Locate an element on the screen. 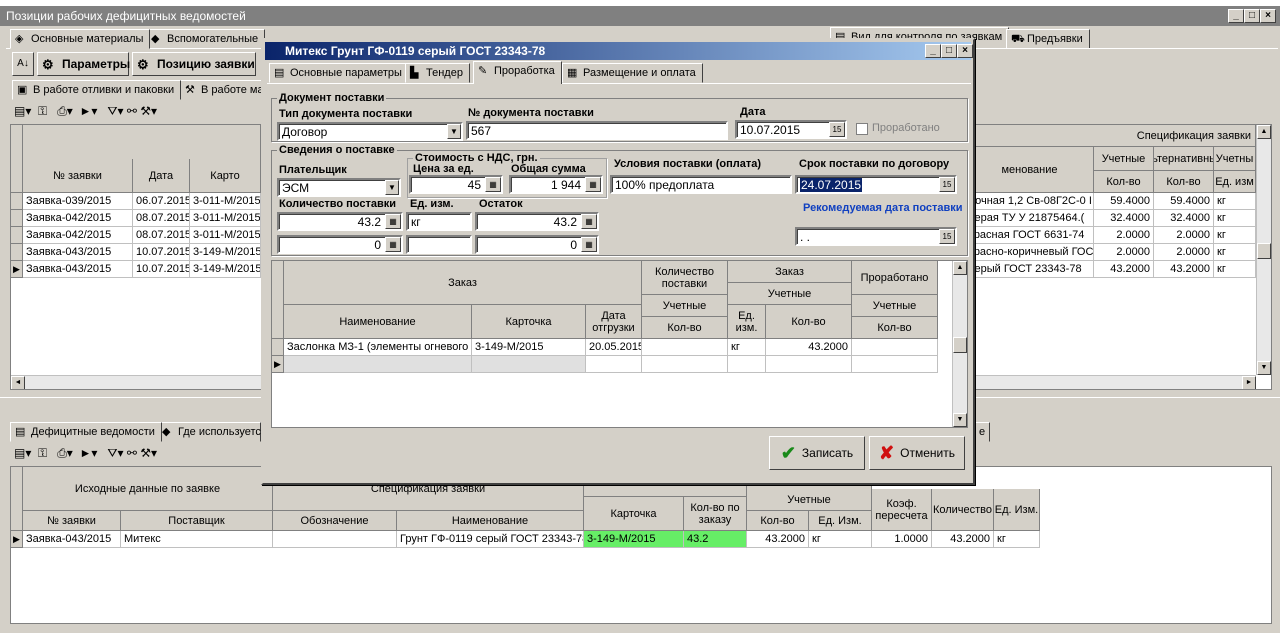 The image size is (1280, 633). col-unit2-lower: Ед. Изм. is located at coordinates (1017, 510).